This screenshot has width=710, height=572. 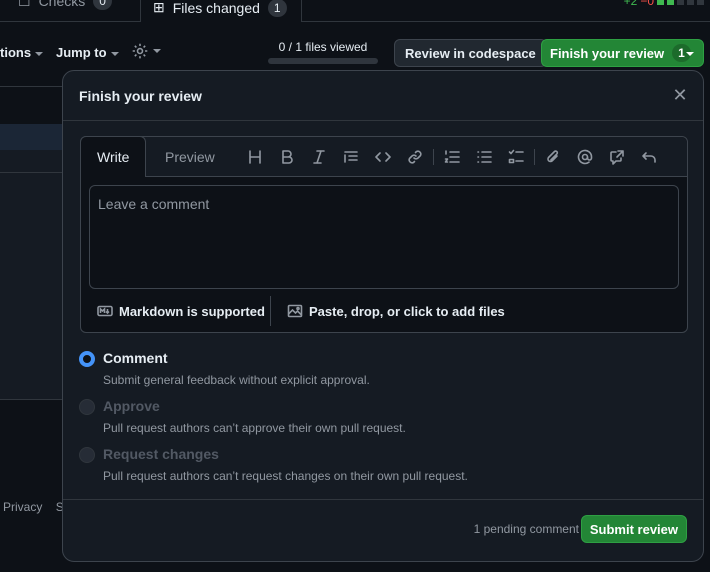 I want to click on dialog-header: Finish your review ✕, so click(x=383, y=96).